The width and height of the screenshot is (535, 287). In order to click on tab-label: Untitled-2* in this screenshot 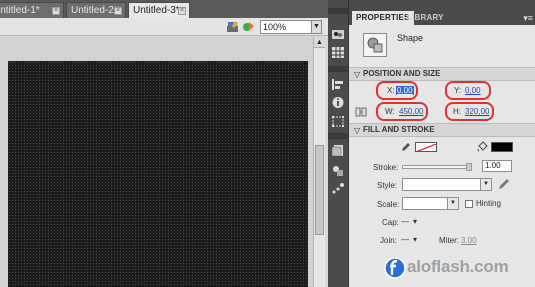, I will do `click(94, 10)`.